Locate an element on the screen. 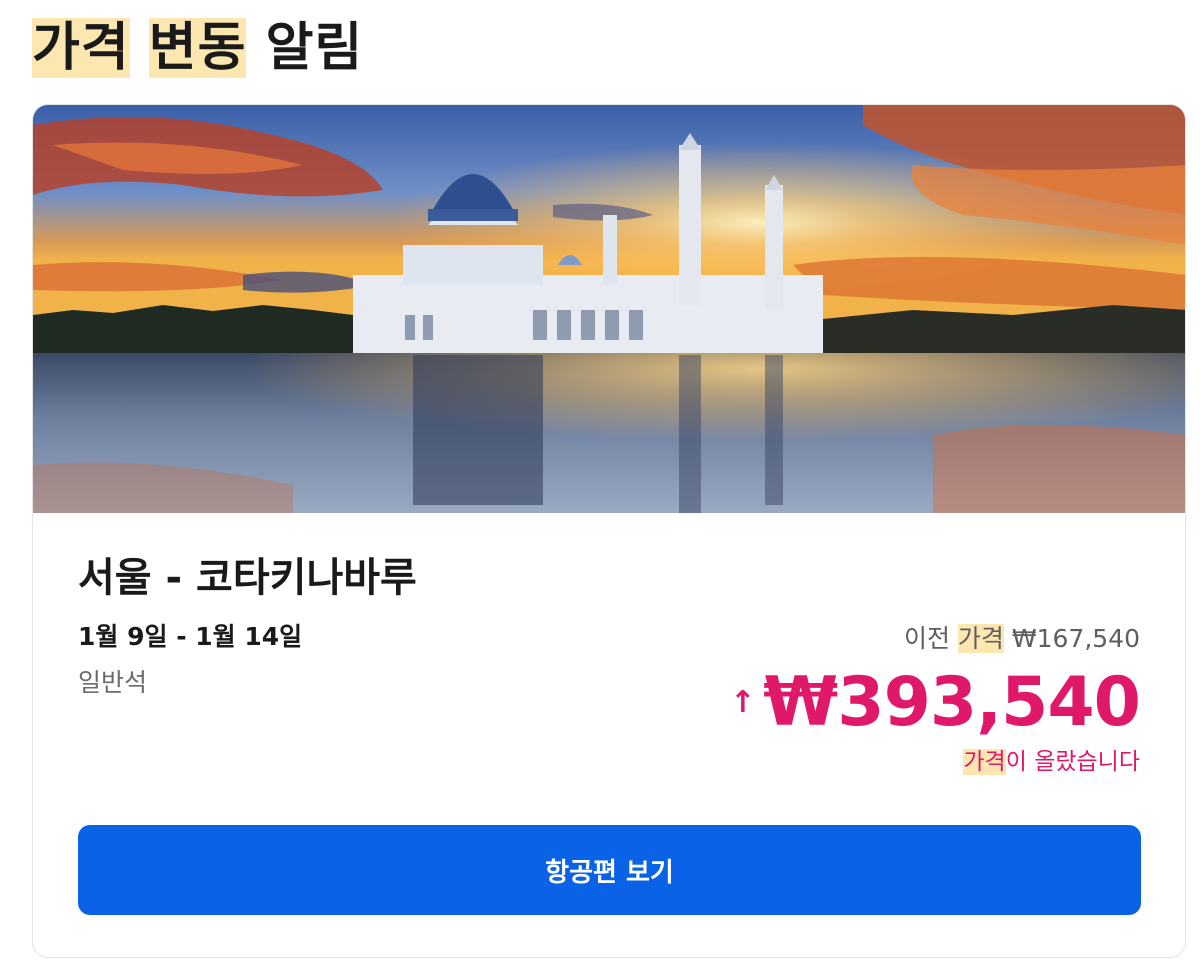  travel-dates: 1월 9일 - 1월 14일 is located at coordinates (190, 636).